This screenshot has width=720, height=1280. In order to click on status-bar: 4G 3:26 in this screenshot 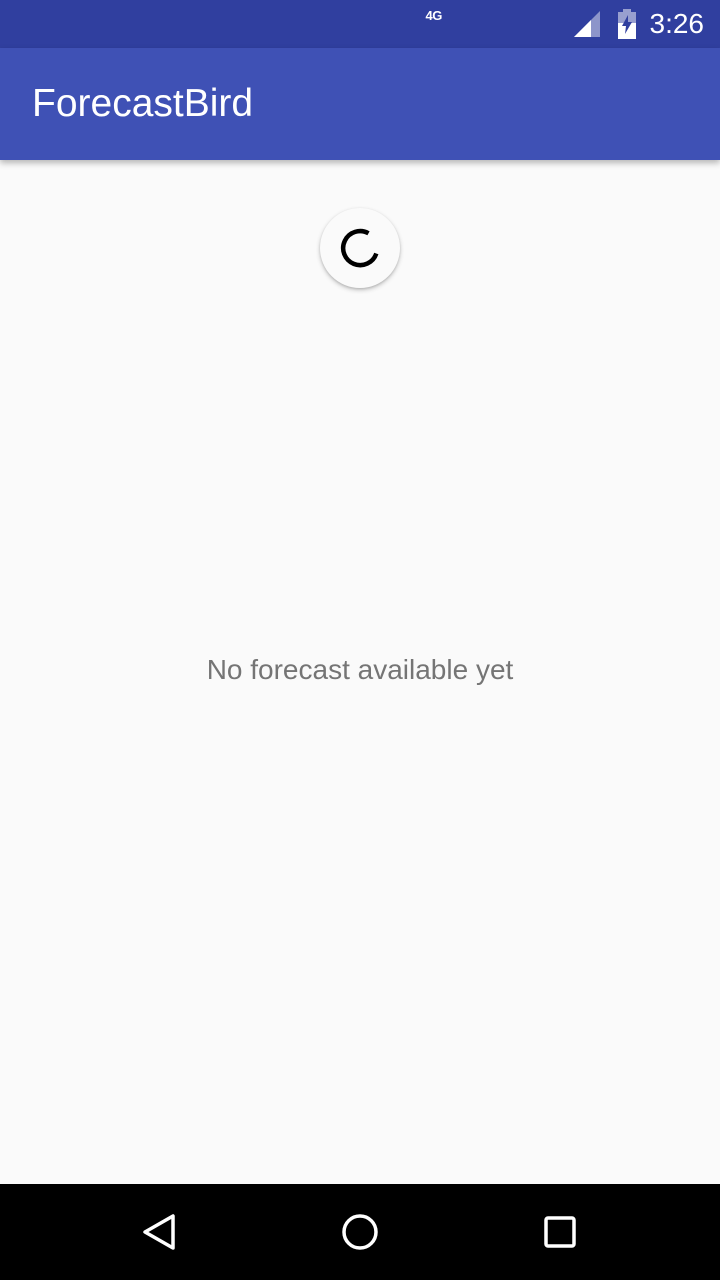, I will do `click(360, 24)`.